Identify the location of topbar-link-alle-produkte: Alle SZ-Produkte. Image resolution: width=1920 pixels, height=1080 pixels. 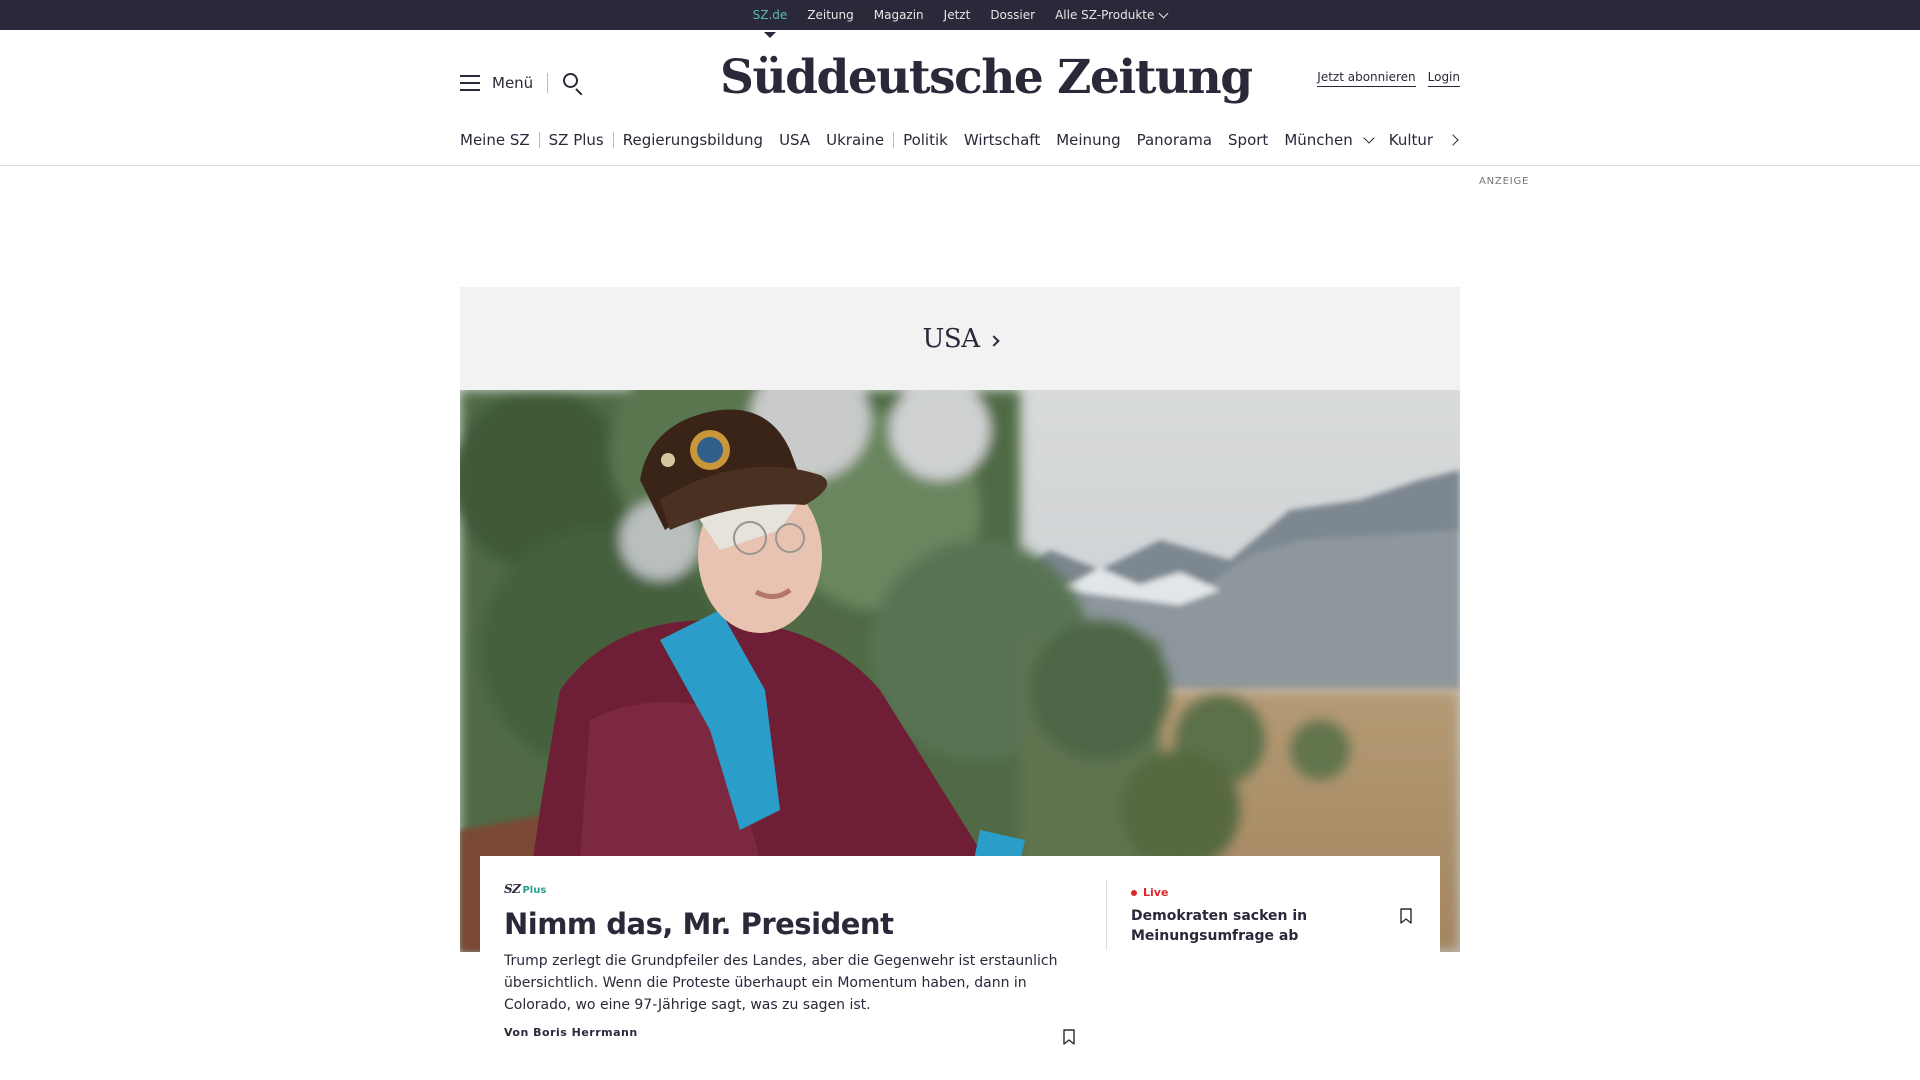
(1112, 15).